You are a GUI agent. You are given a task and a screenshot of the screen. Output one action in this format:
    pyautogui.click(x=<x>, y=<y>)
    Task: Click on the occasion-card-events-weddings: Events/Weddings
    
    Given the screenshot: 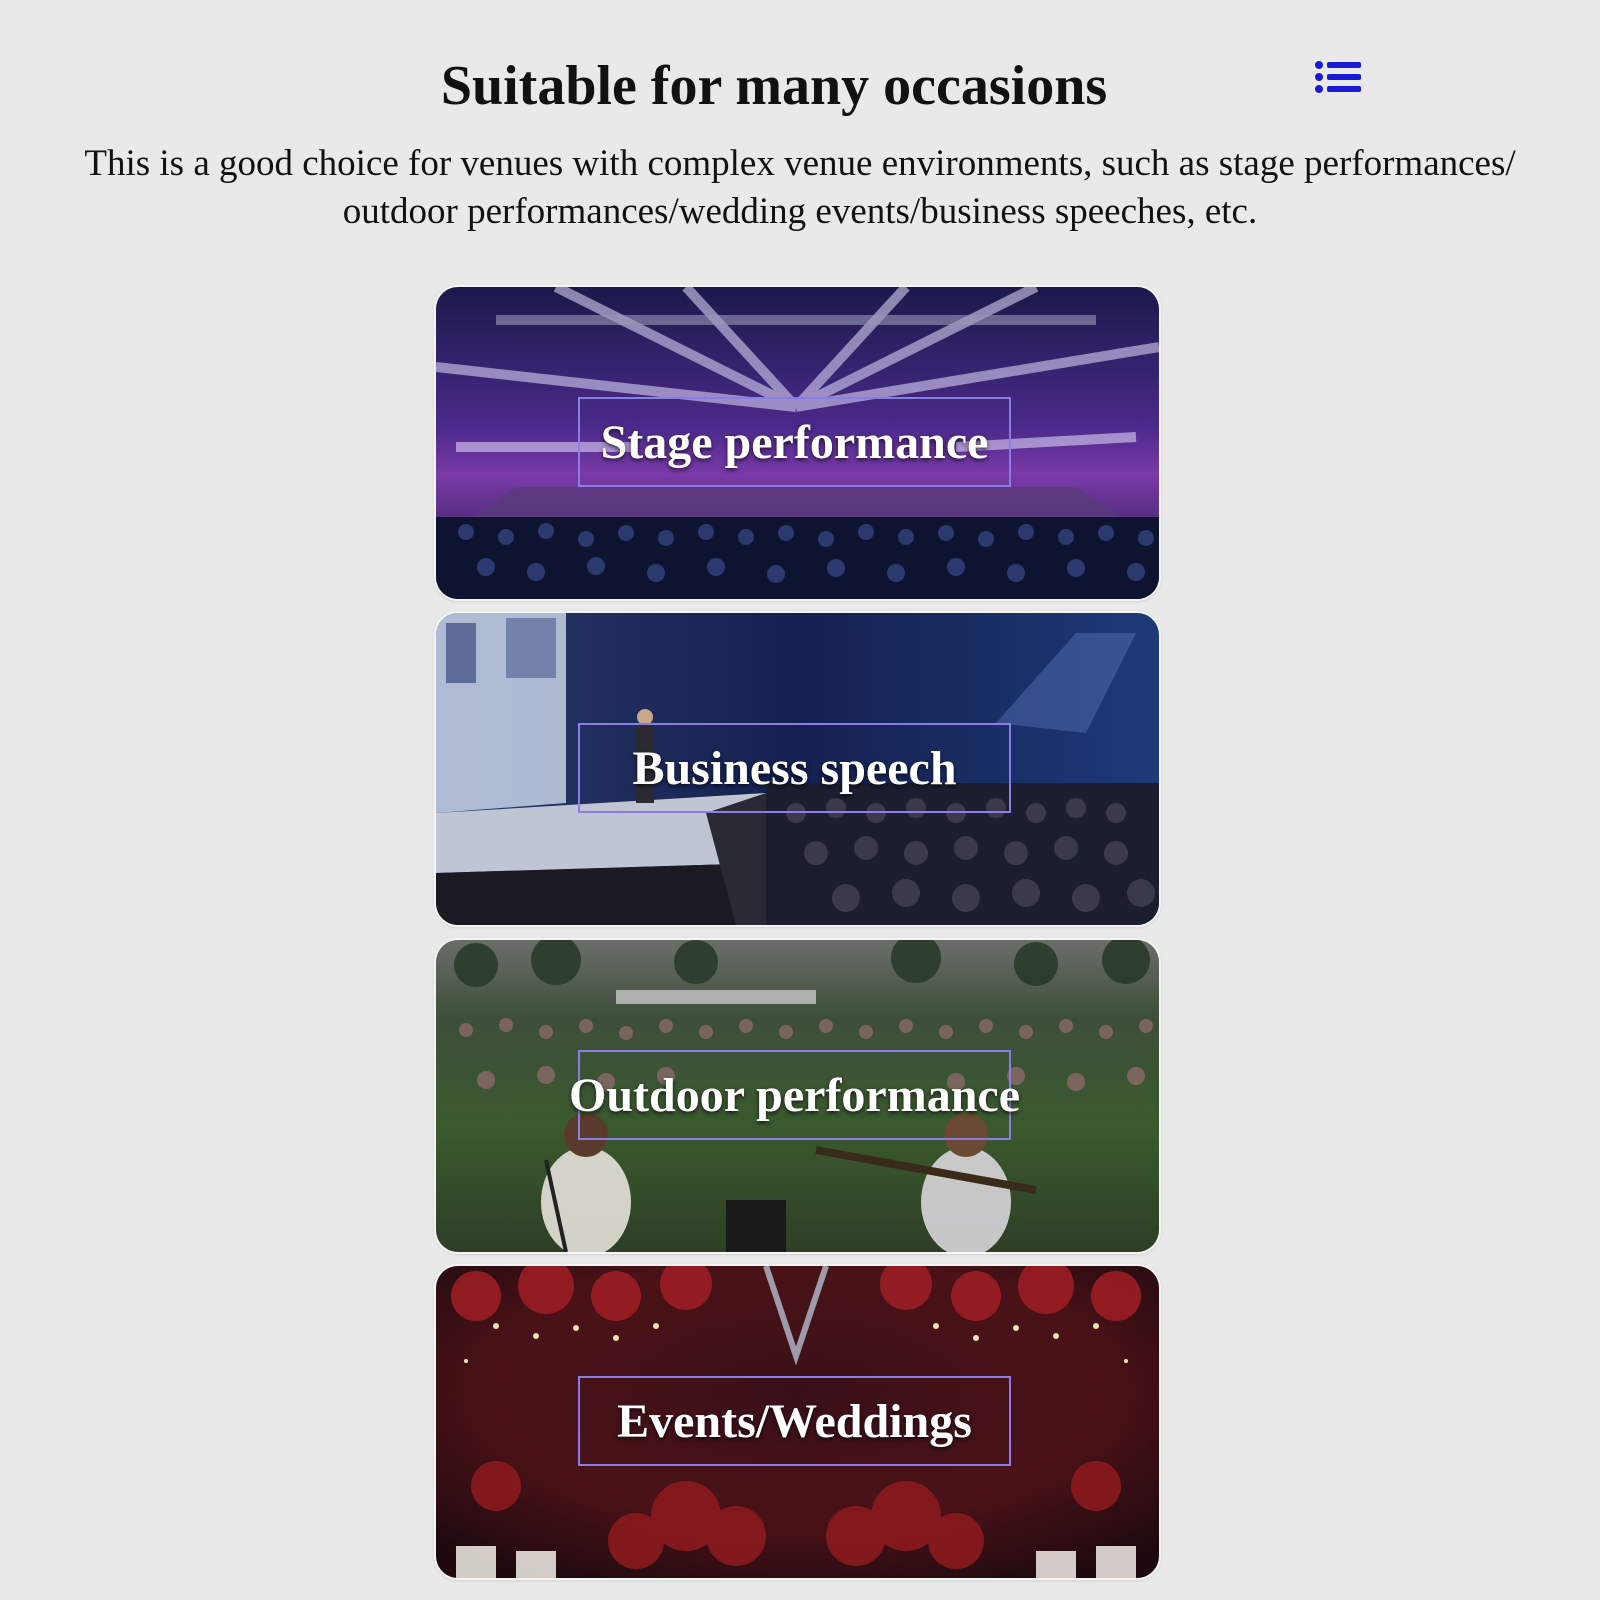 What is the action you would take?
    pyautogui.click(x=797, y=1422)
    